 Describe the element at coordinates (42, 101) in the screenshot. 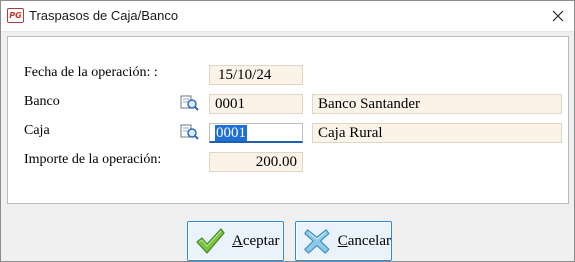

I see `banco-label: Banco` at that location.